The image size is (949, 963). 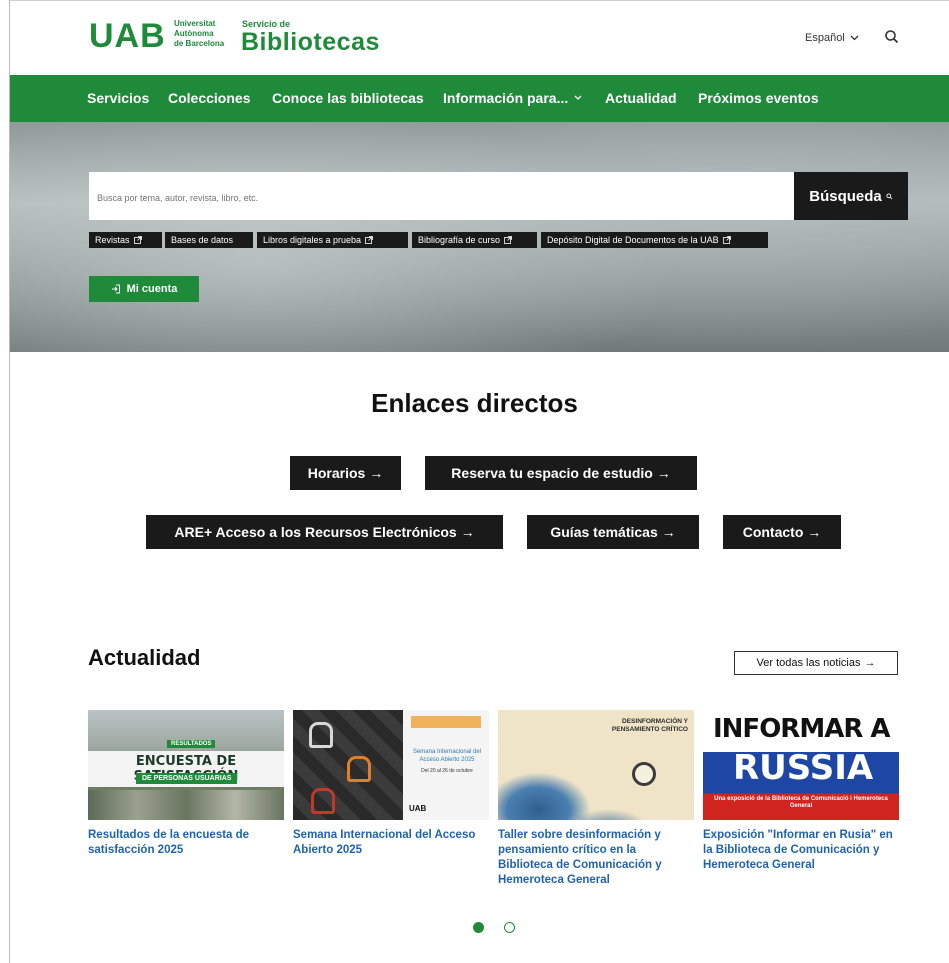 I want to click on search-button: Búsqueda, so click(x=851, y=196).